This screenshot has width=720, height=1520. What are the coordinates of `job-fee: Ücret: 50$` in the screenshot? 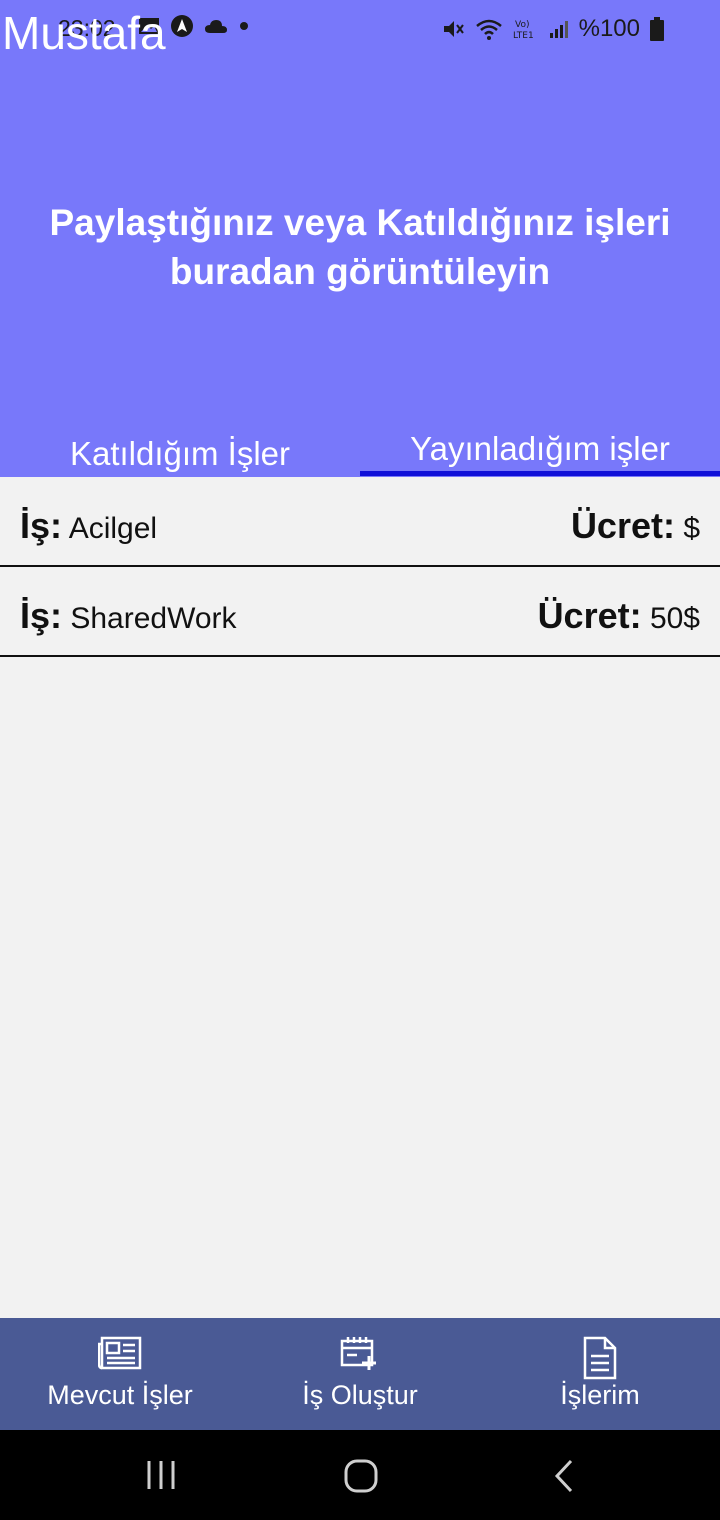 It's located at (619, 616).